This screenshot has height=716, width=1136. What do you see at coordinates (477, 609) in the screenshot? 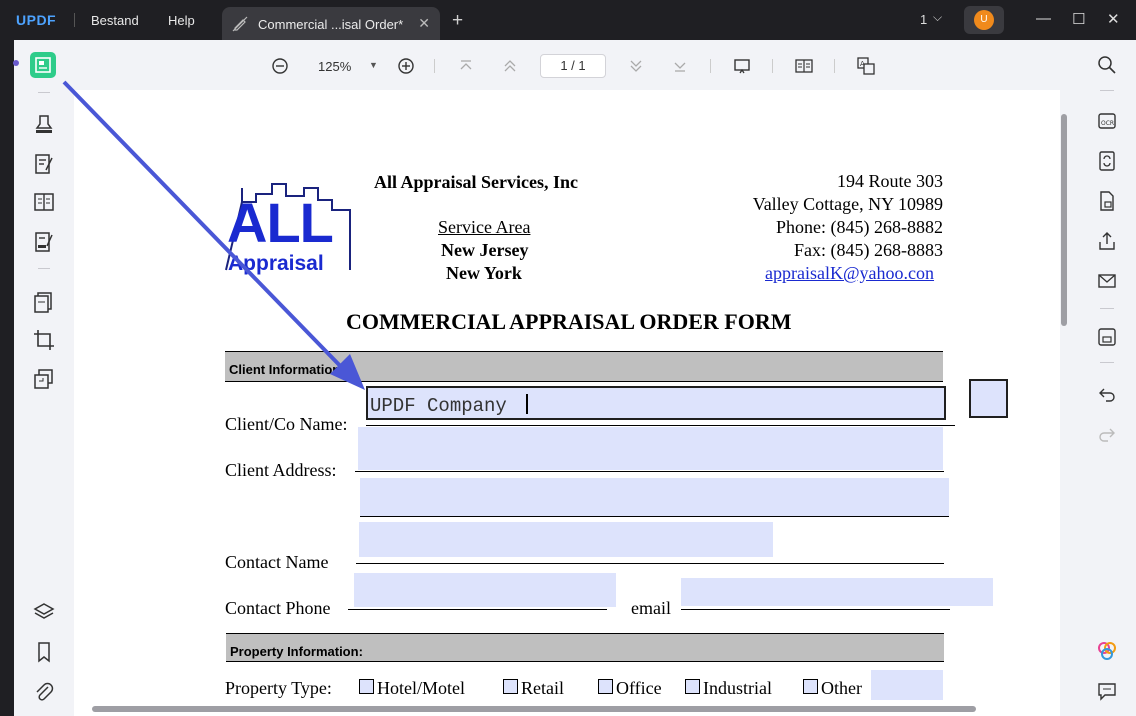
I see `contact-phone-underline` at bounding box center [477, 609].